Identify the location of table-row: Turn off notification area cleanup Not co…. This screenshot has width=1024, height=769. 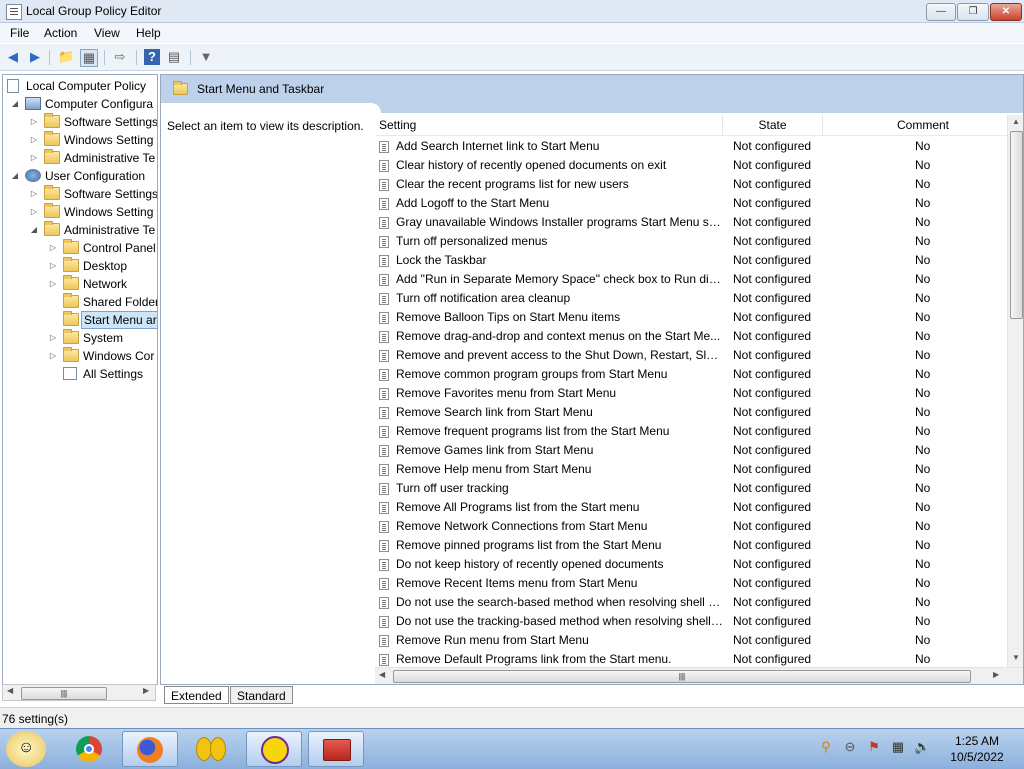
(691, 298).